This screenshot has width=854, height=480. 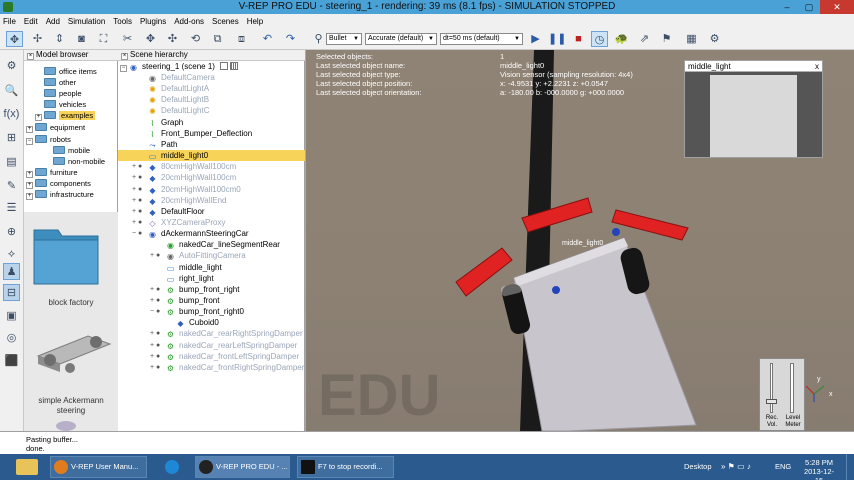 I want to click on hierarchy-item: ✺ DefaultLightC, so click(x=211, y=110).